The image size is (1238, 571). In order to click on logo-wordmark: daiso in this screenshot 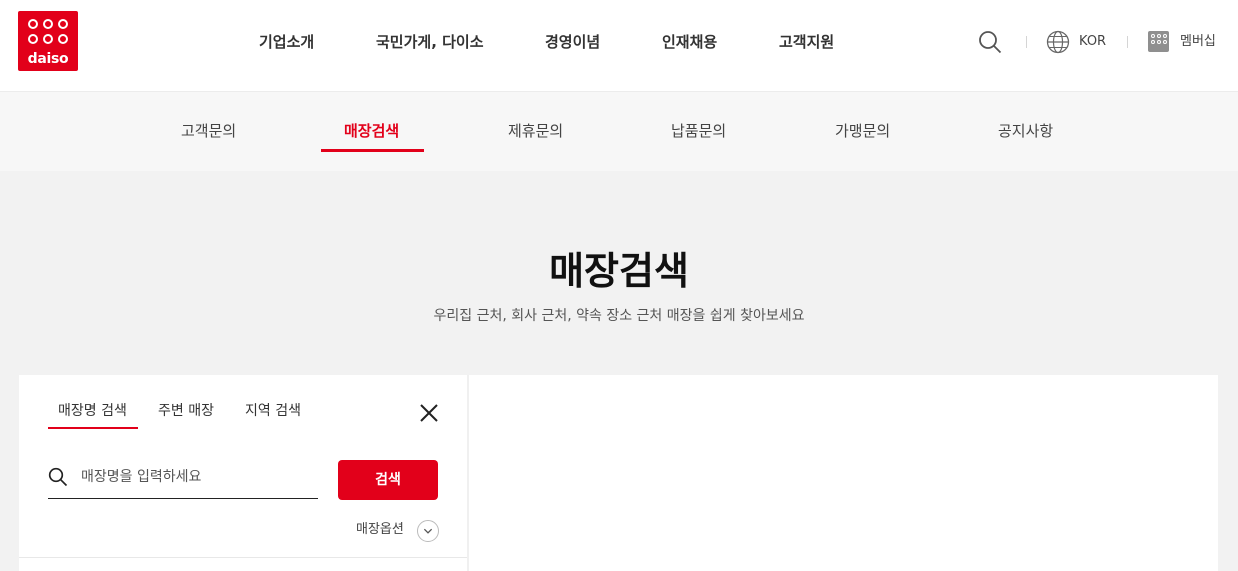, I will do `click(48, 59)`.